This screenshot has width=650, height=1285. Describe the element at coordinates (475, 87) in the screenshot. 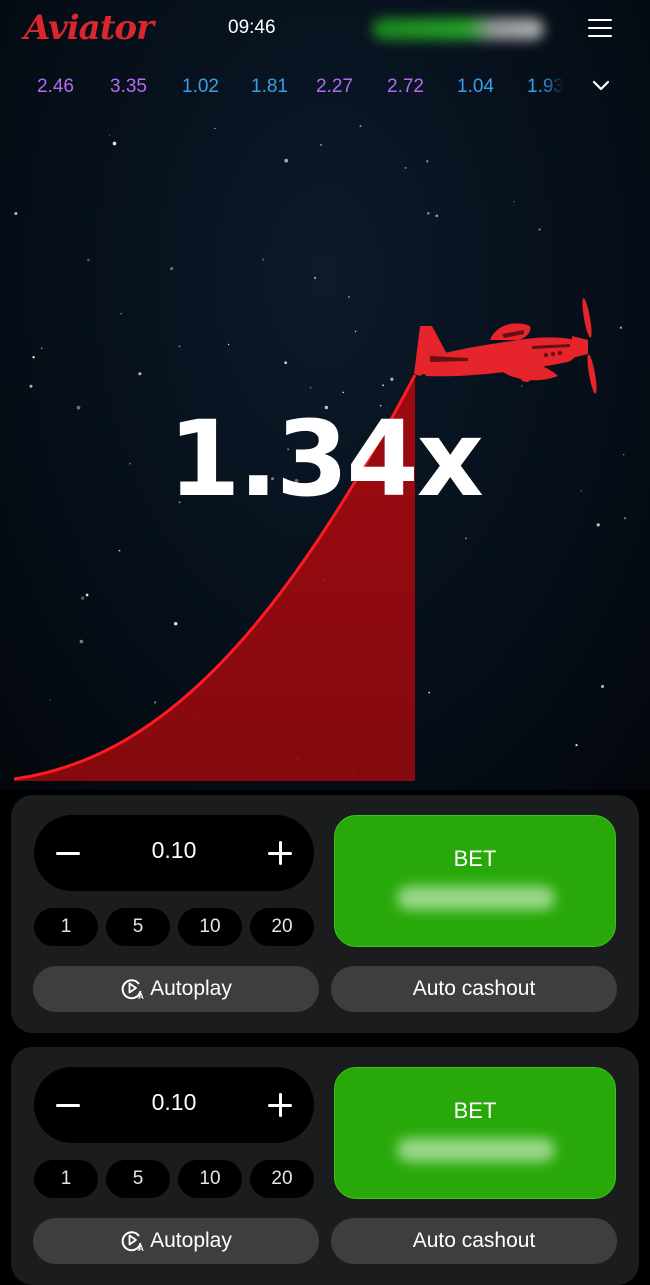

I see `history-item: 1.04` at that location.